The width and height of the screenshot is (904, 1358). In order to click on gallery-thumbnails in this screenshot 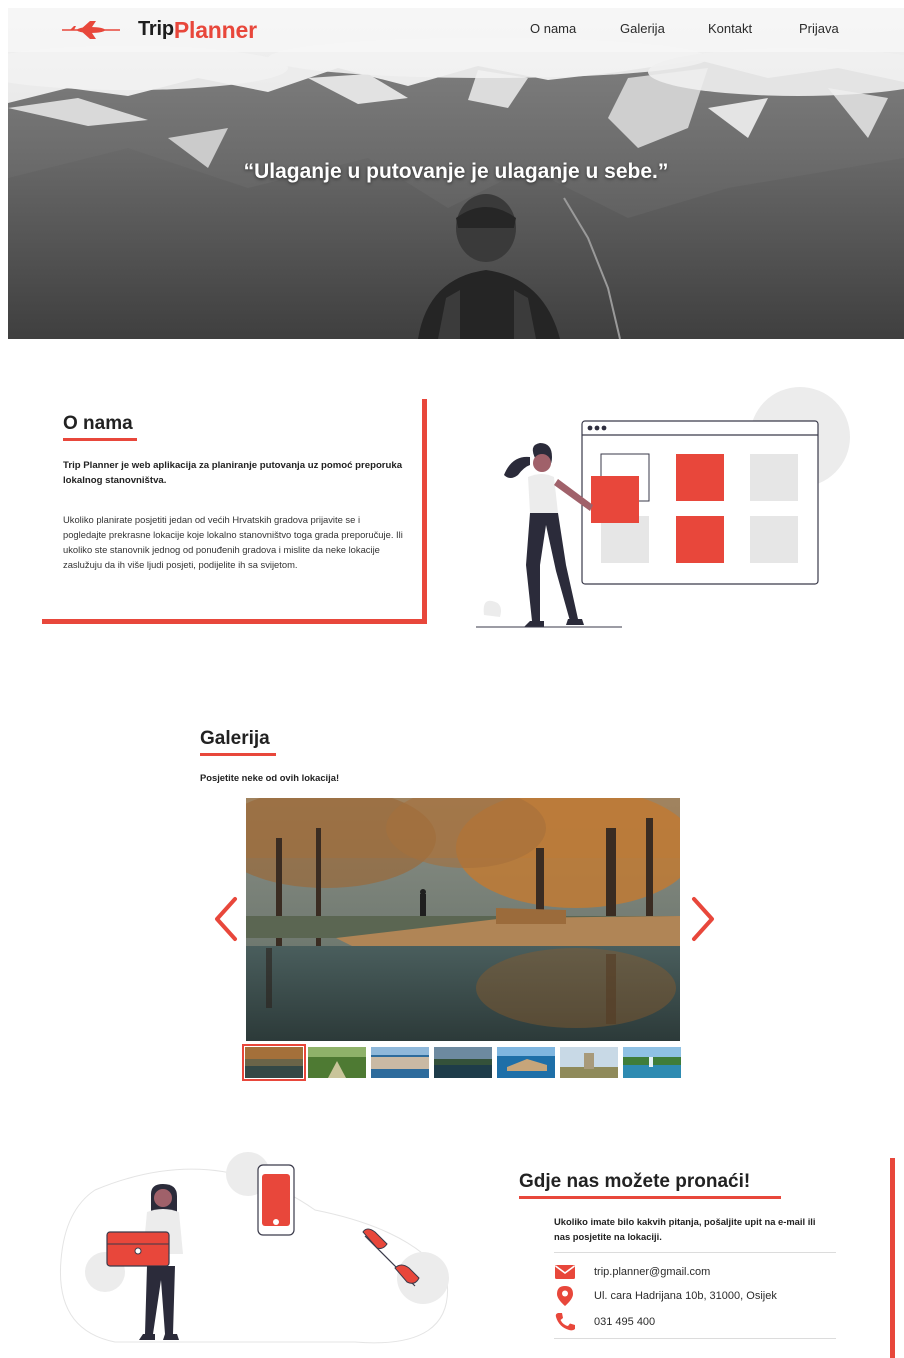, I will do `click(462, 1062)`.